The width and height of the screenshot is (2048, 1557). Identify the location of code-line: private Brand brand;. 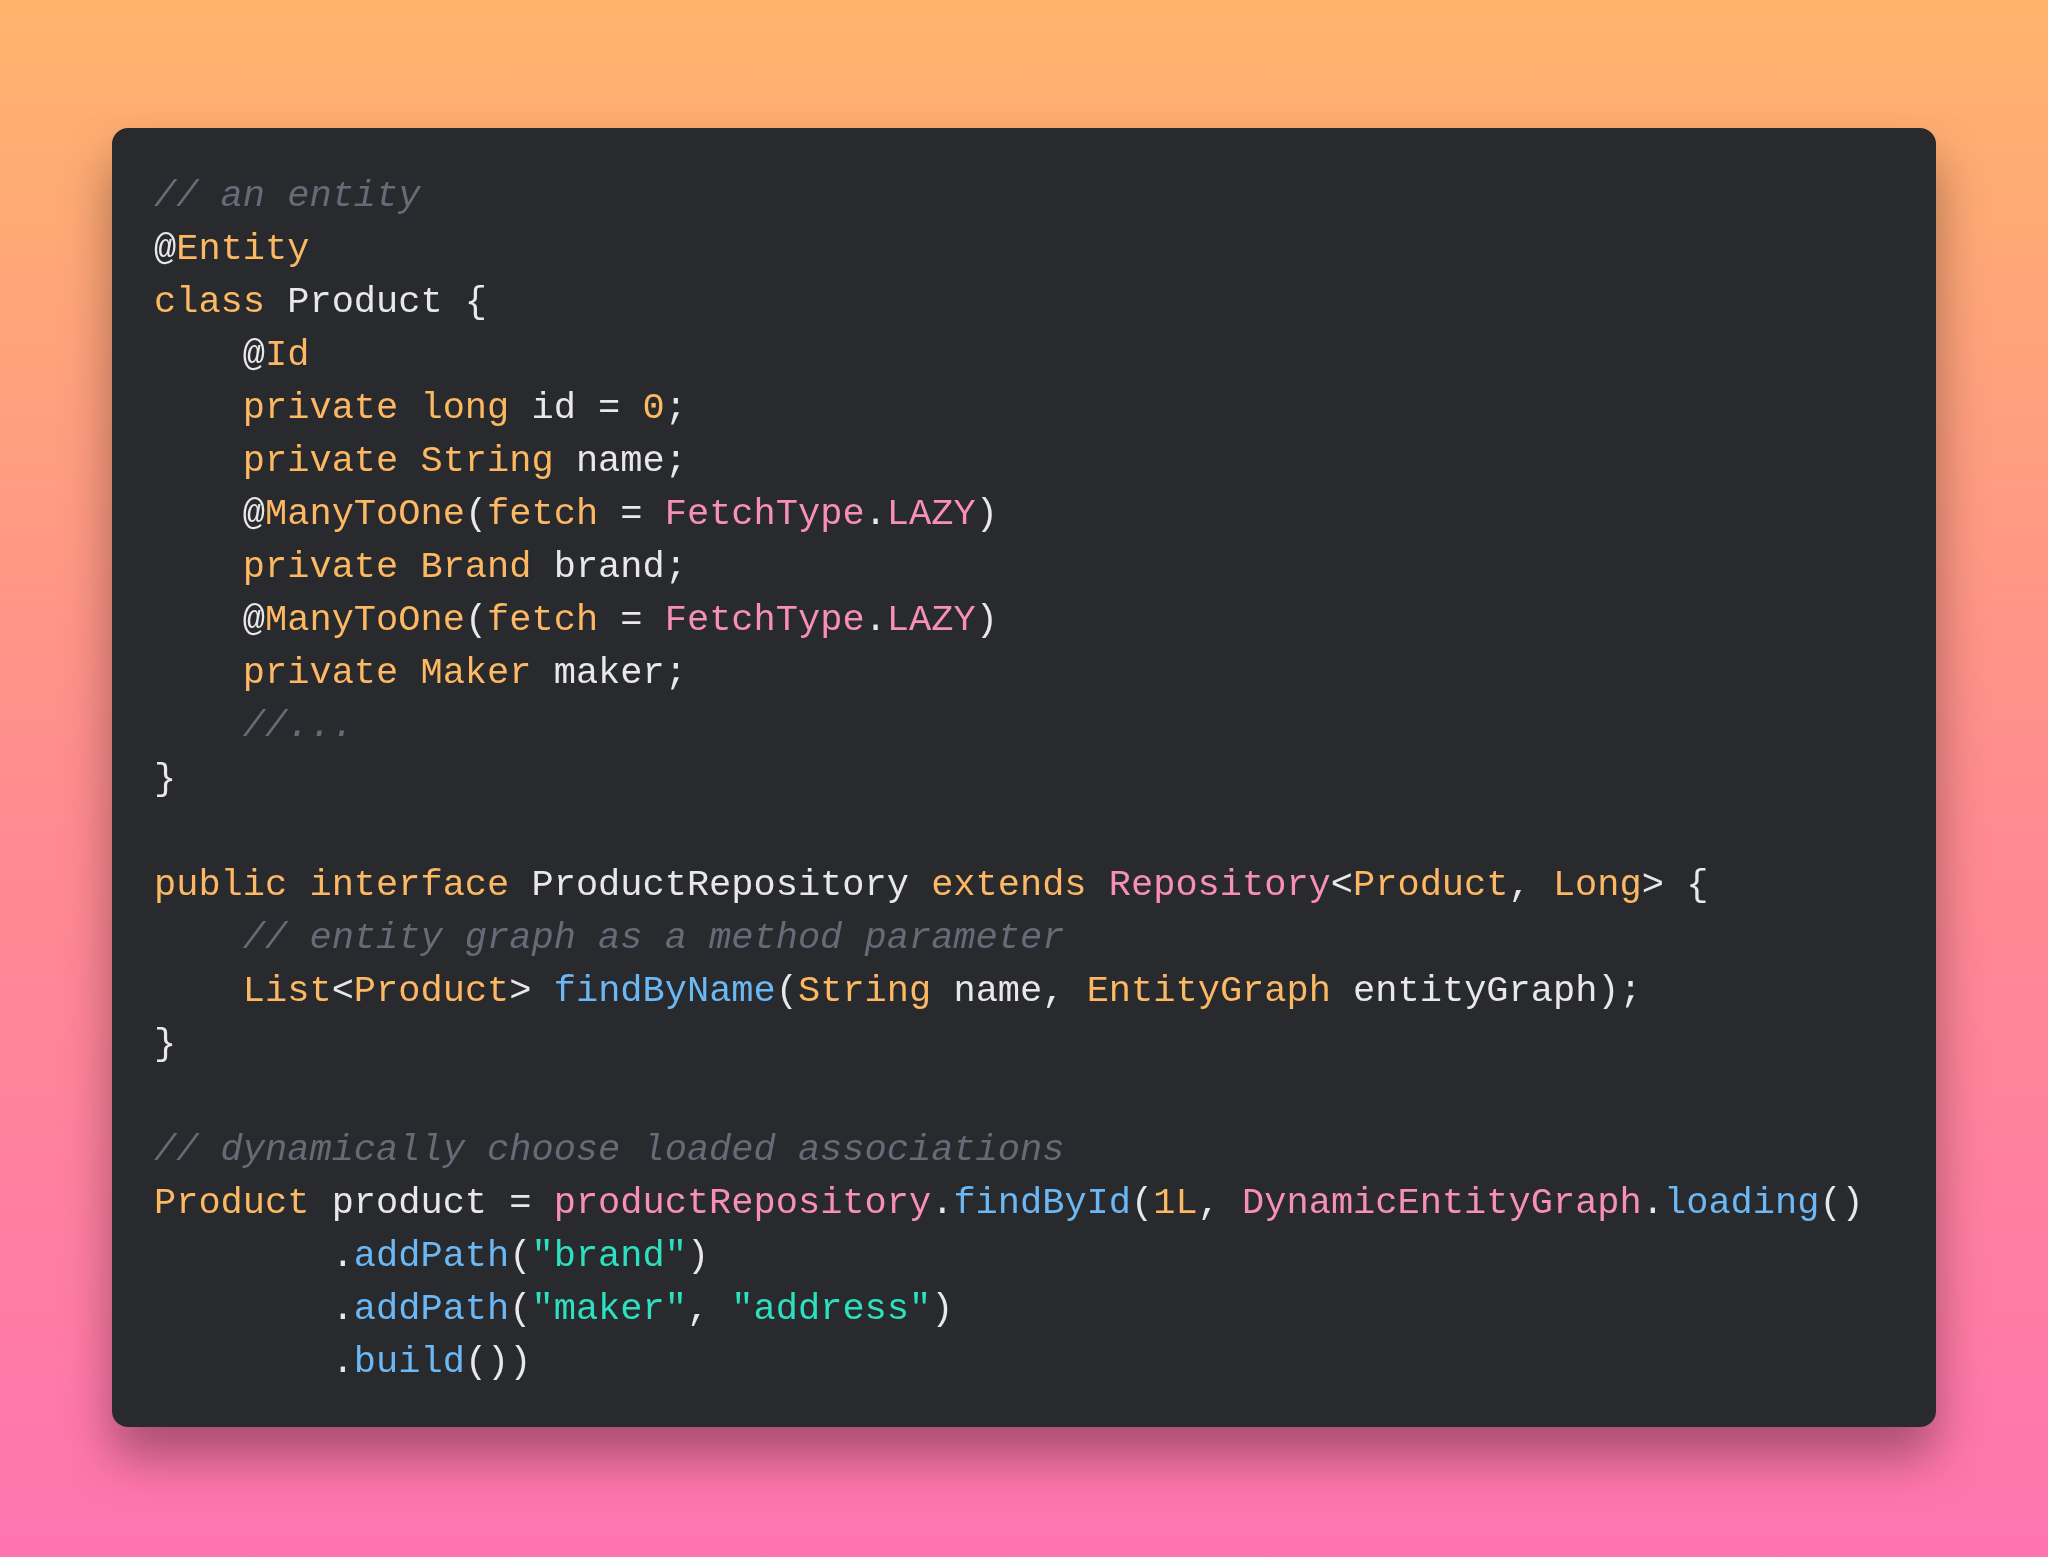
(464, 567).